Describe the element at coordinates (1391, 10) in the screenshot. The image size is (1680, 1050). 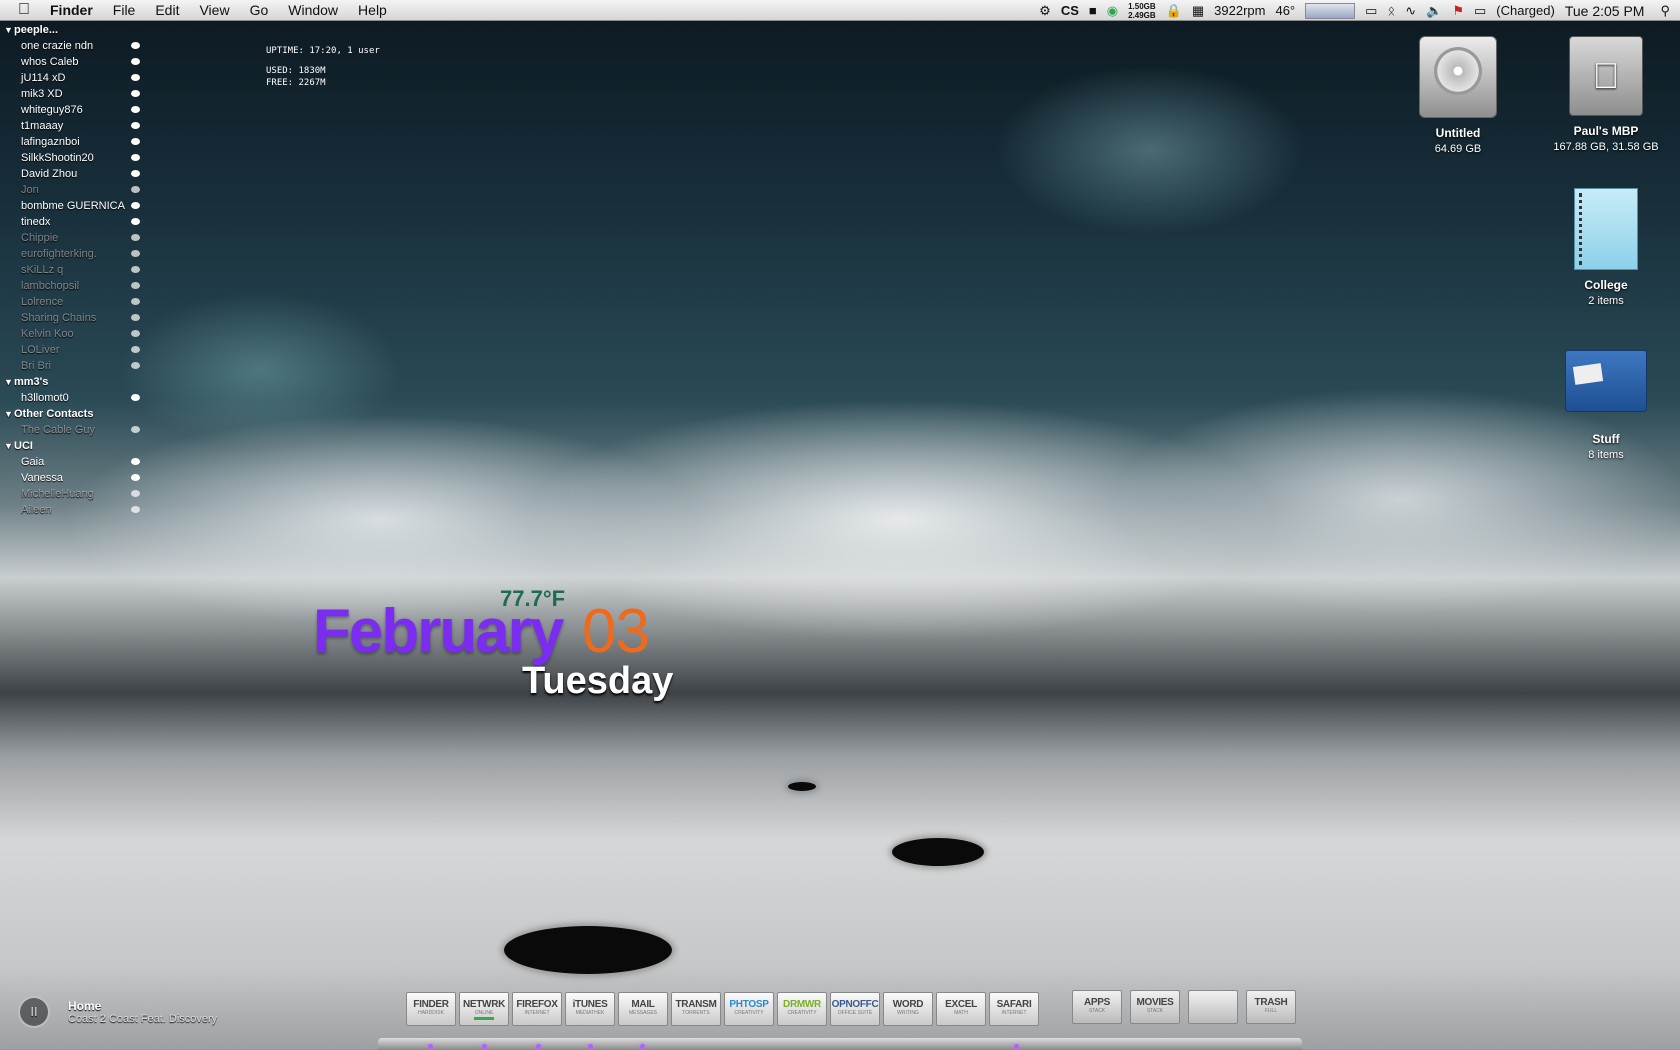
I see `bluetooth-icon: ᛟ` at that location.